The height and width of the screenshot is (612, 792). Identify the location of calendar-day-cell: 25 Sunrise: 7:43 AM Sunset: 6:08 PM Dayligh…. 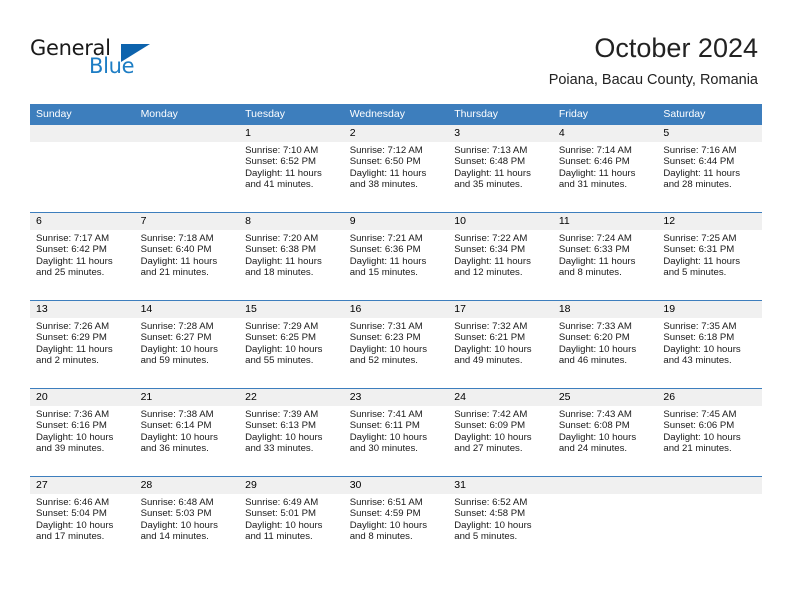
(605, 432).